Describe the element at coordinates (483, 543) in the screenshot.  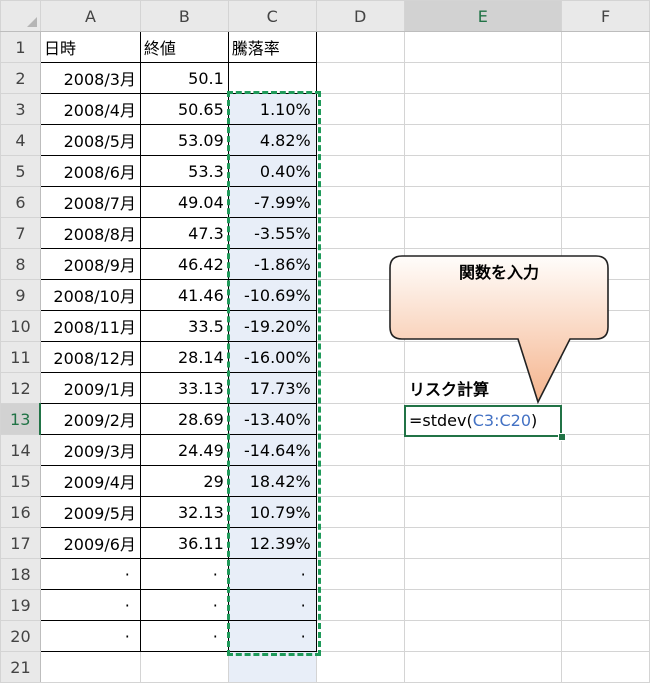
I see `cell-e17` at that location.